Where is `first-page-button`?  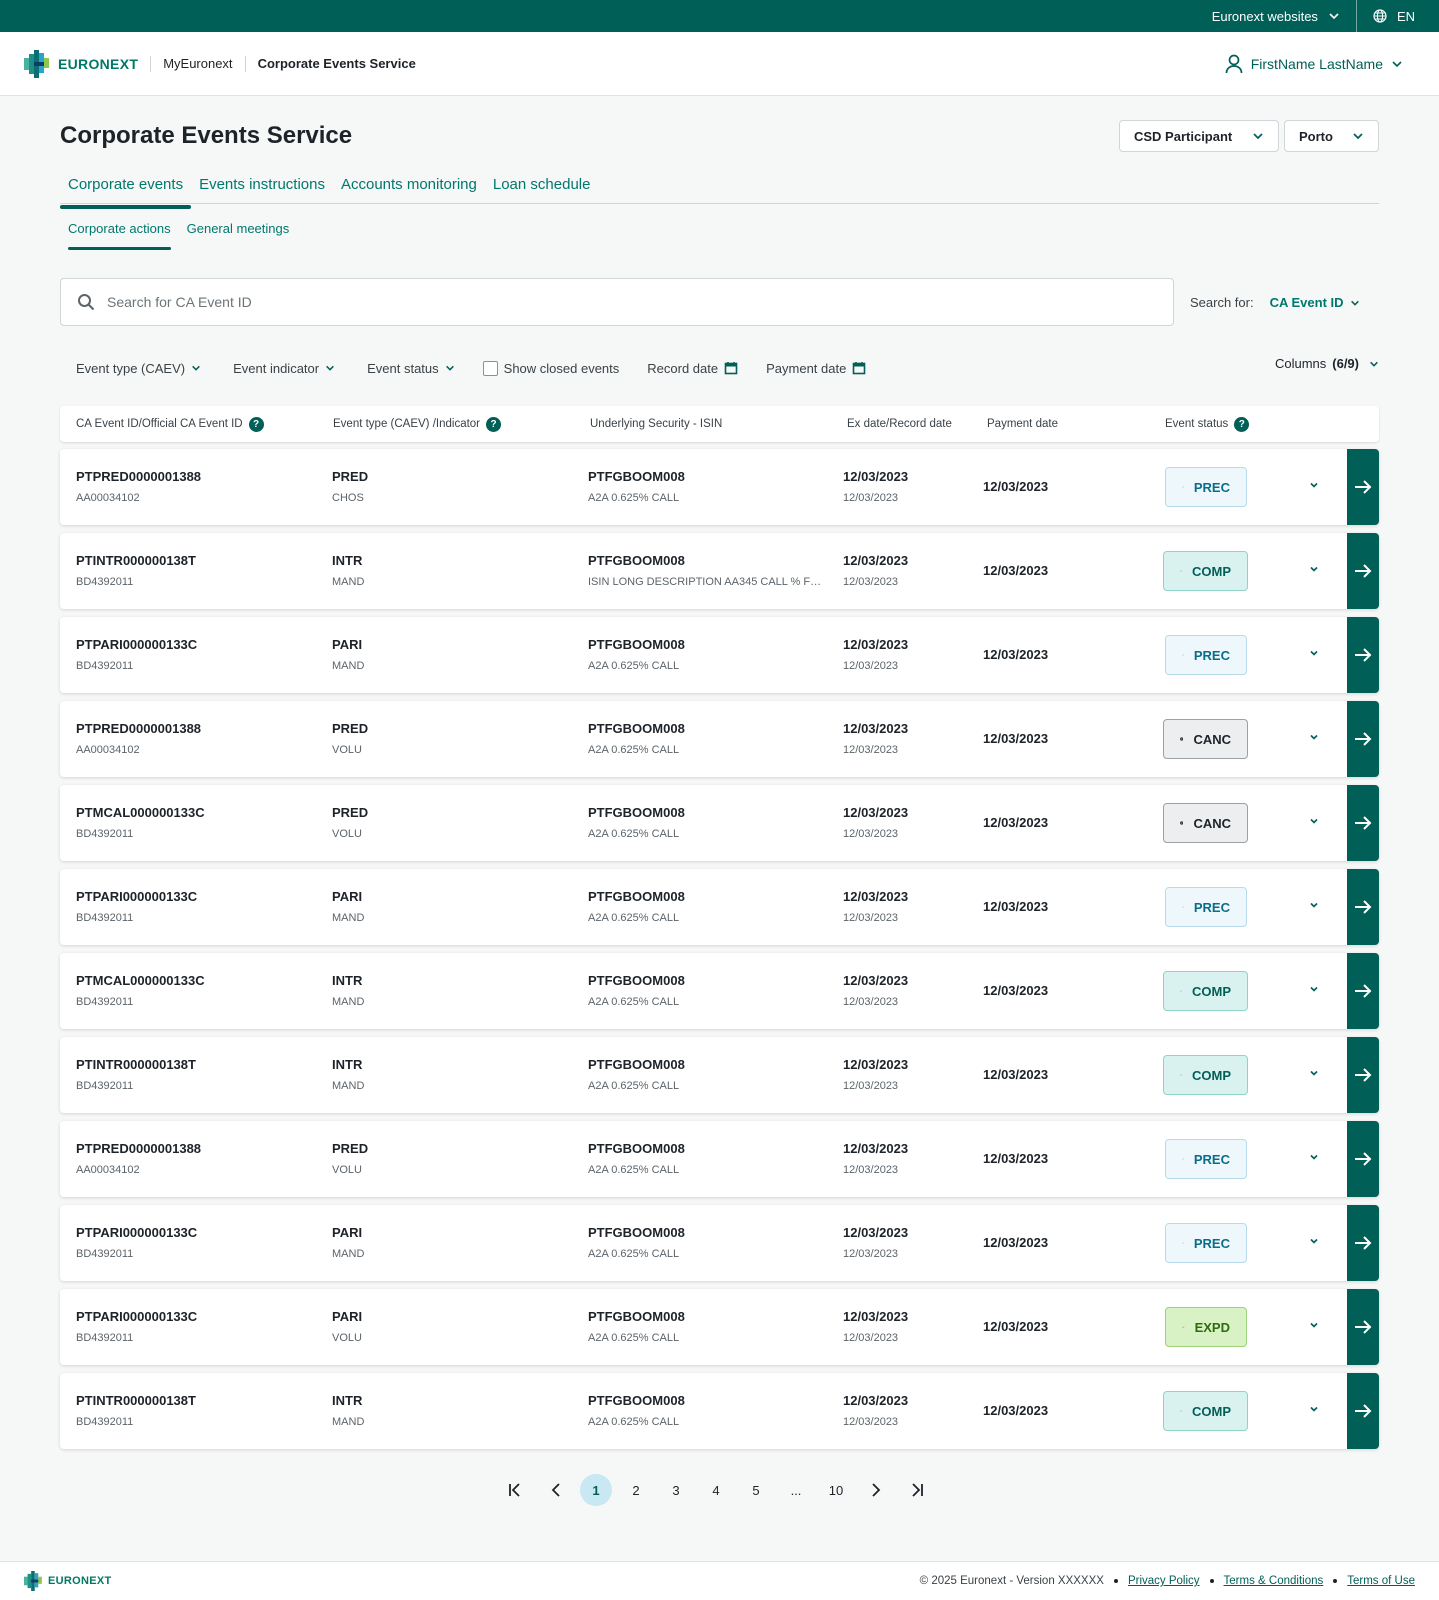
first-page-button is located at coordinates (516, 1490).